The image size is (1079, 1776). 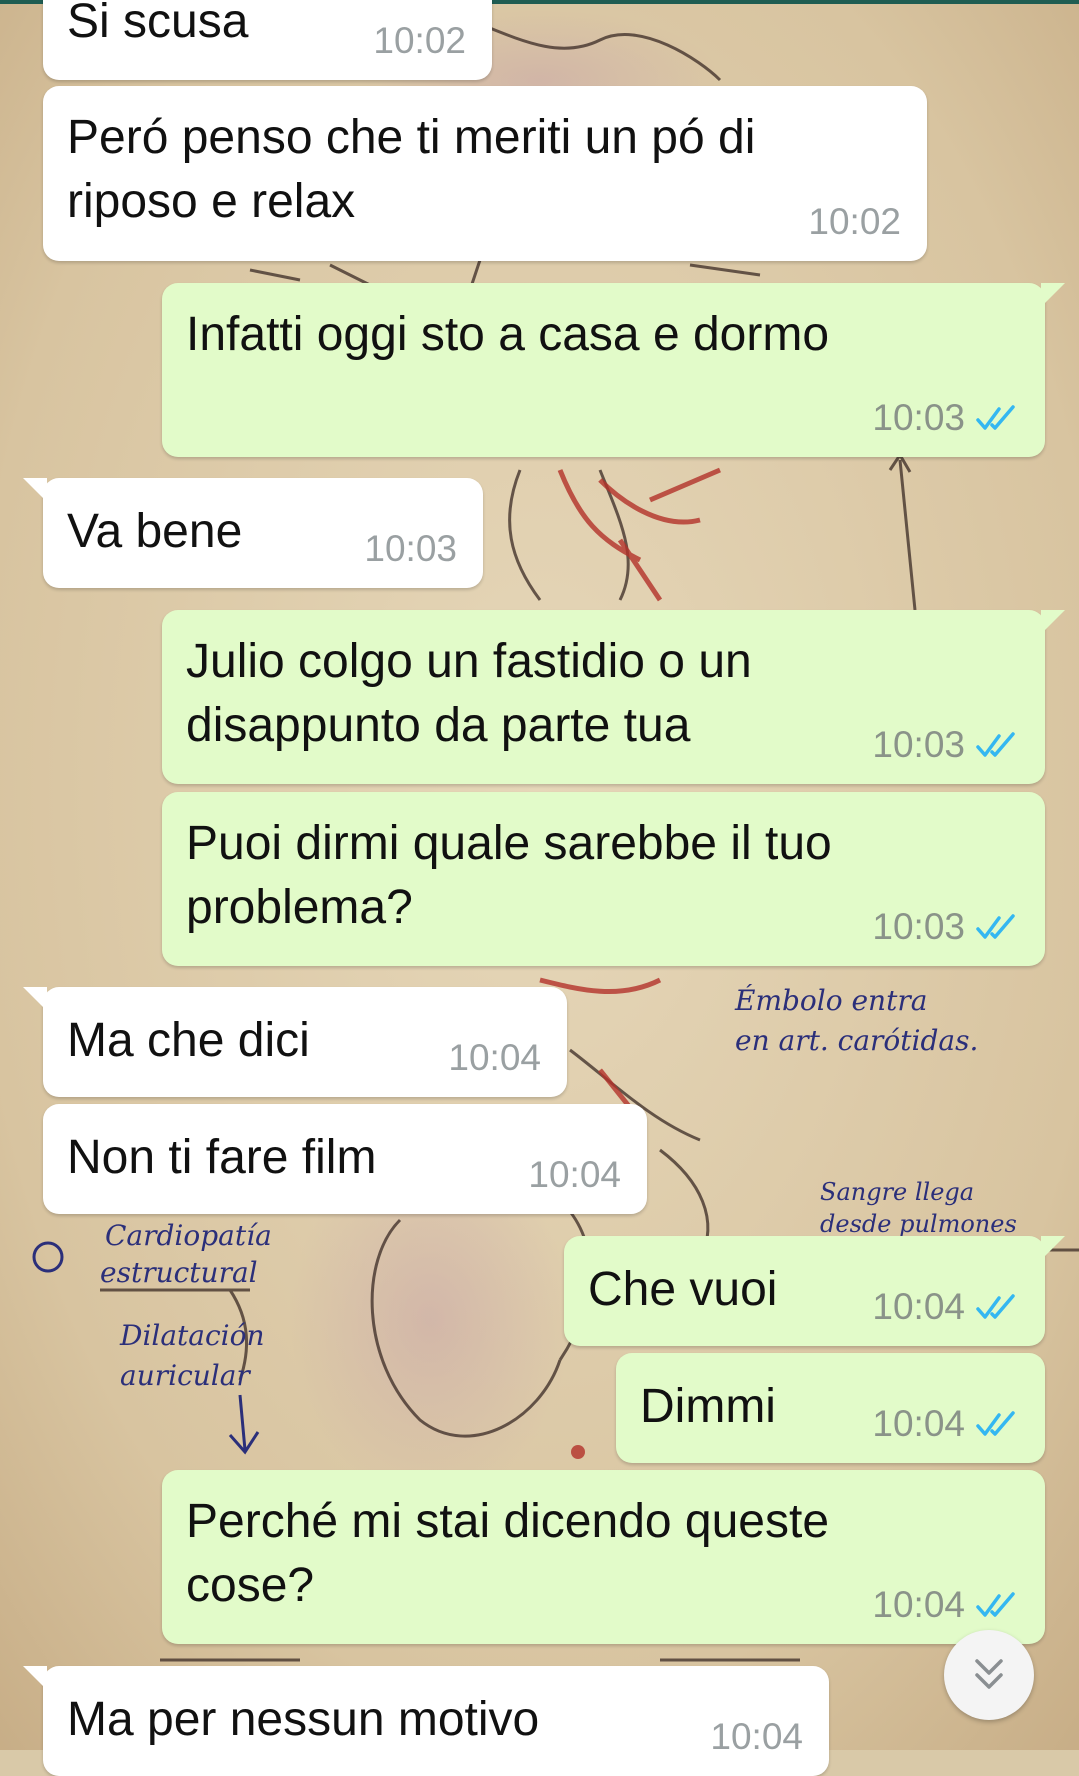 I want to click on message-text: Va bene, so click(x=155, y=531).